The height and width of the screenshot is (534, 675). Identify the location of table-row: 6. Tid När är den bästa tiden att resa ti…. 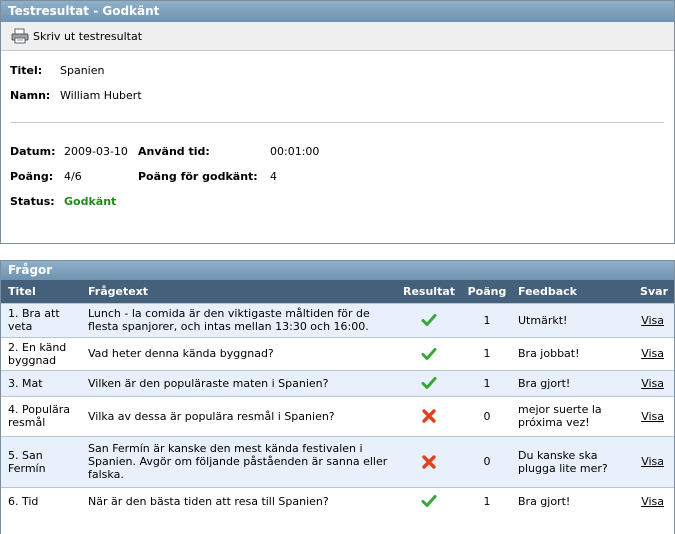
(337, 500).